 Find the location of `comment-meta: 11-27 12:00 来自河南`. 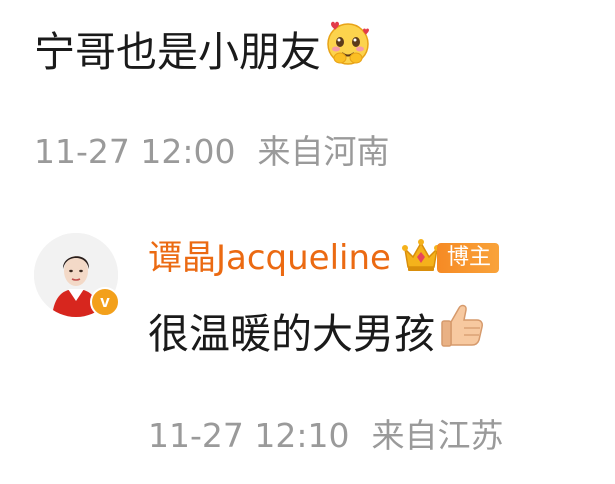

comment-meta: 11-27 12:00 来自河南 is located at coordinates (211, 152).